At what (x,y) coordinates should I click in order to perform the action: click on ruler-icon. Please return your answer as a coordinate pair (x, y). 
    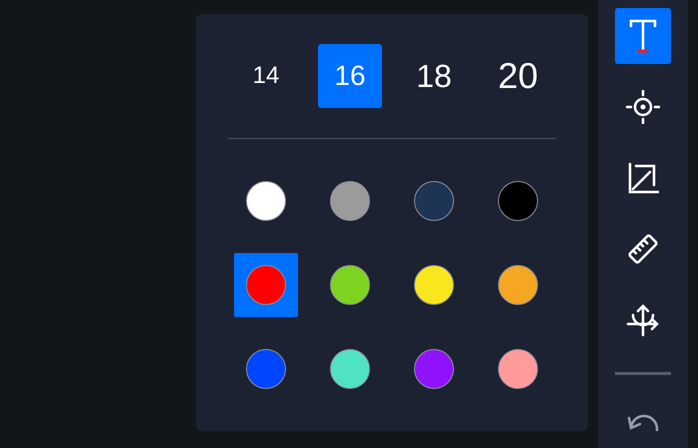
    Looking at the image, I should click on (643, 249).